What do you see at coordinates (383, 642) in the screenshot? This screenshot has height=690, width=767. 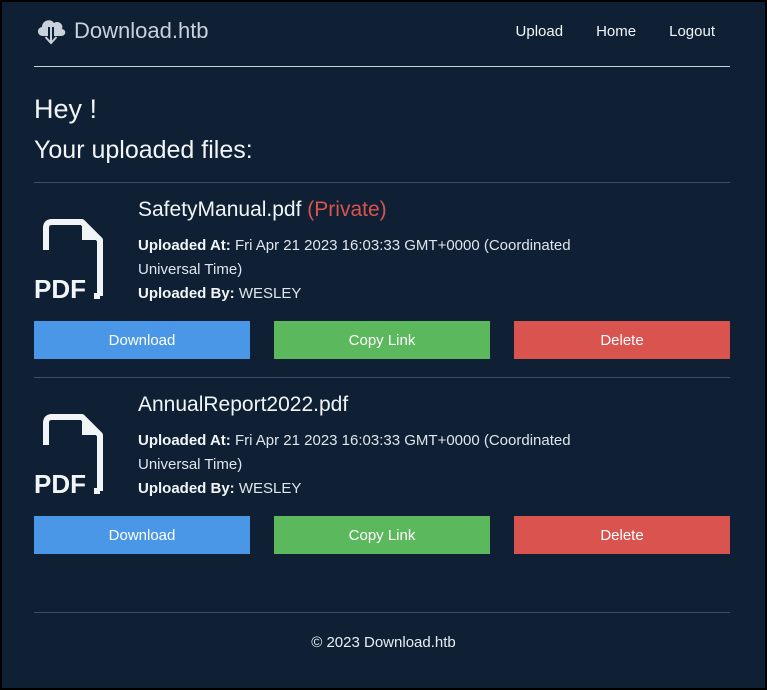 I see `footer-copyright: © 2023 Download.htb` at bounding box center [383, 642].